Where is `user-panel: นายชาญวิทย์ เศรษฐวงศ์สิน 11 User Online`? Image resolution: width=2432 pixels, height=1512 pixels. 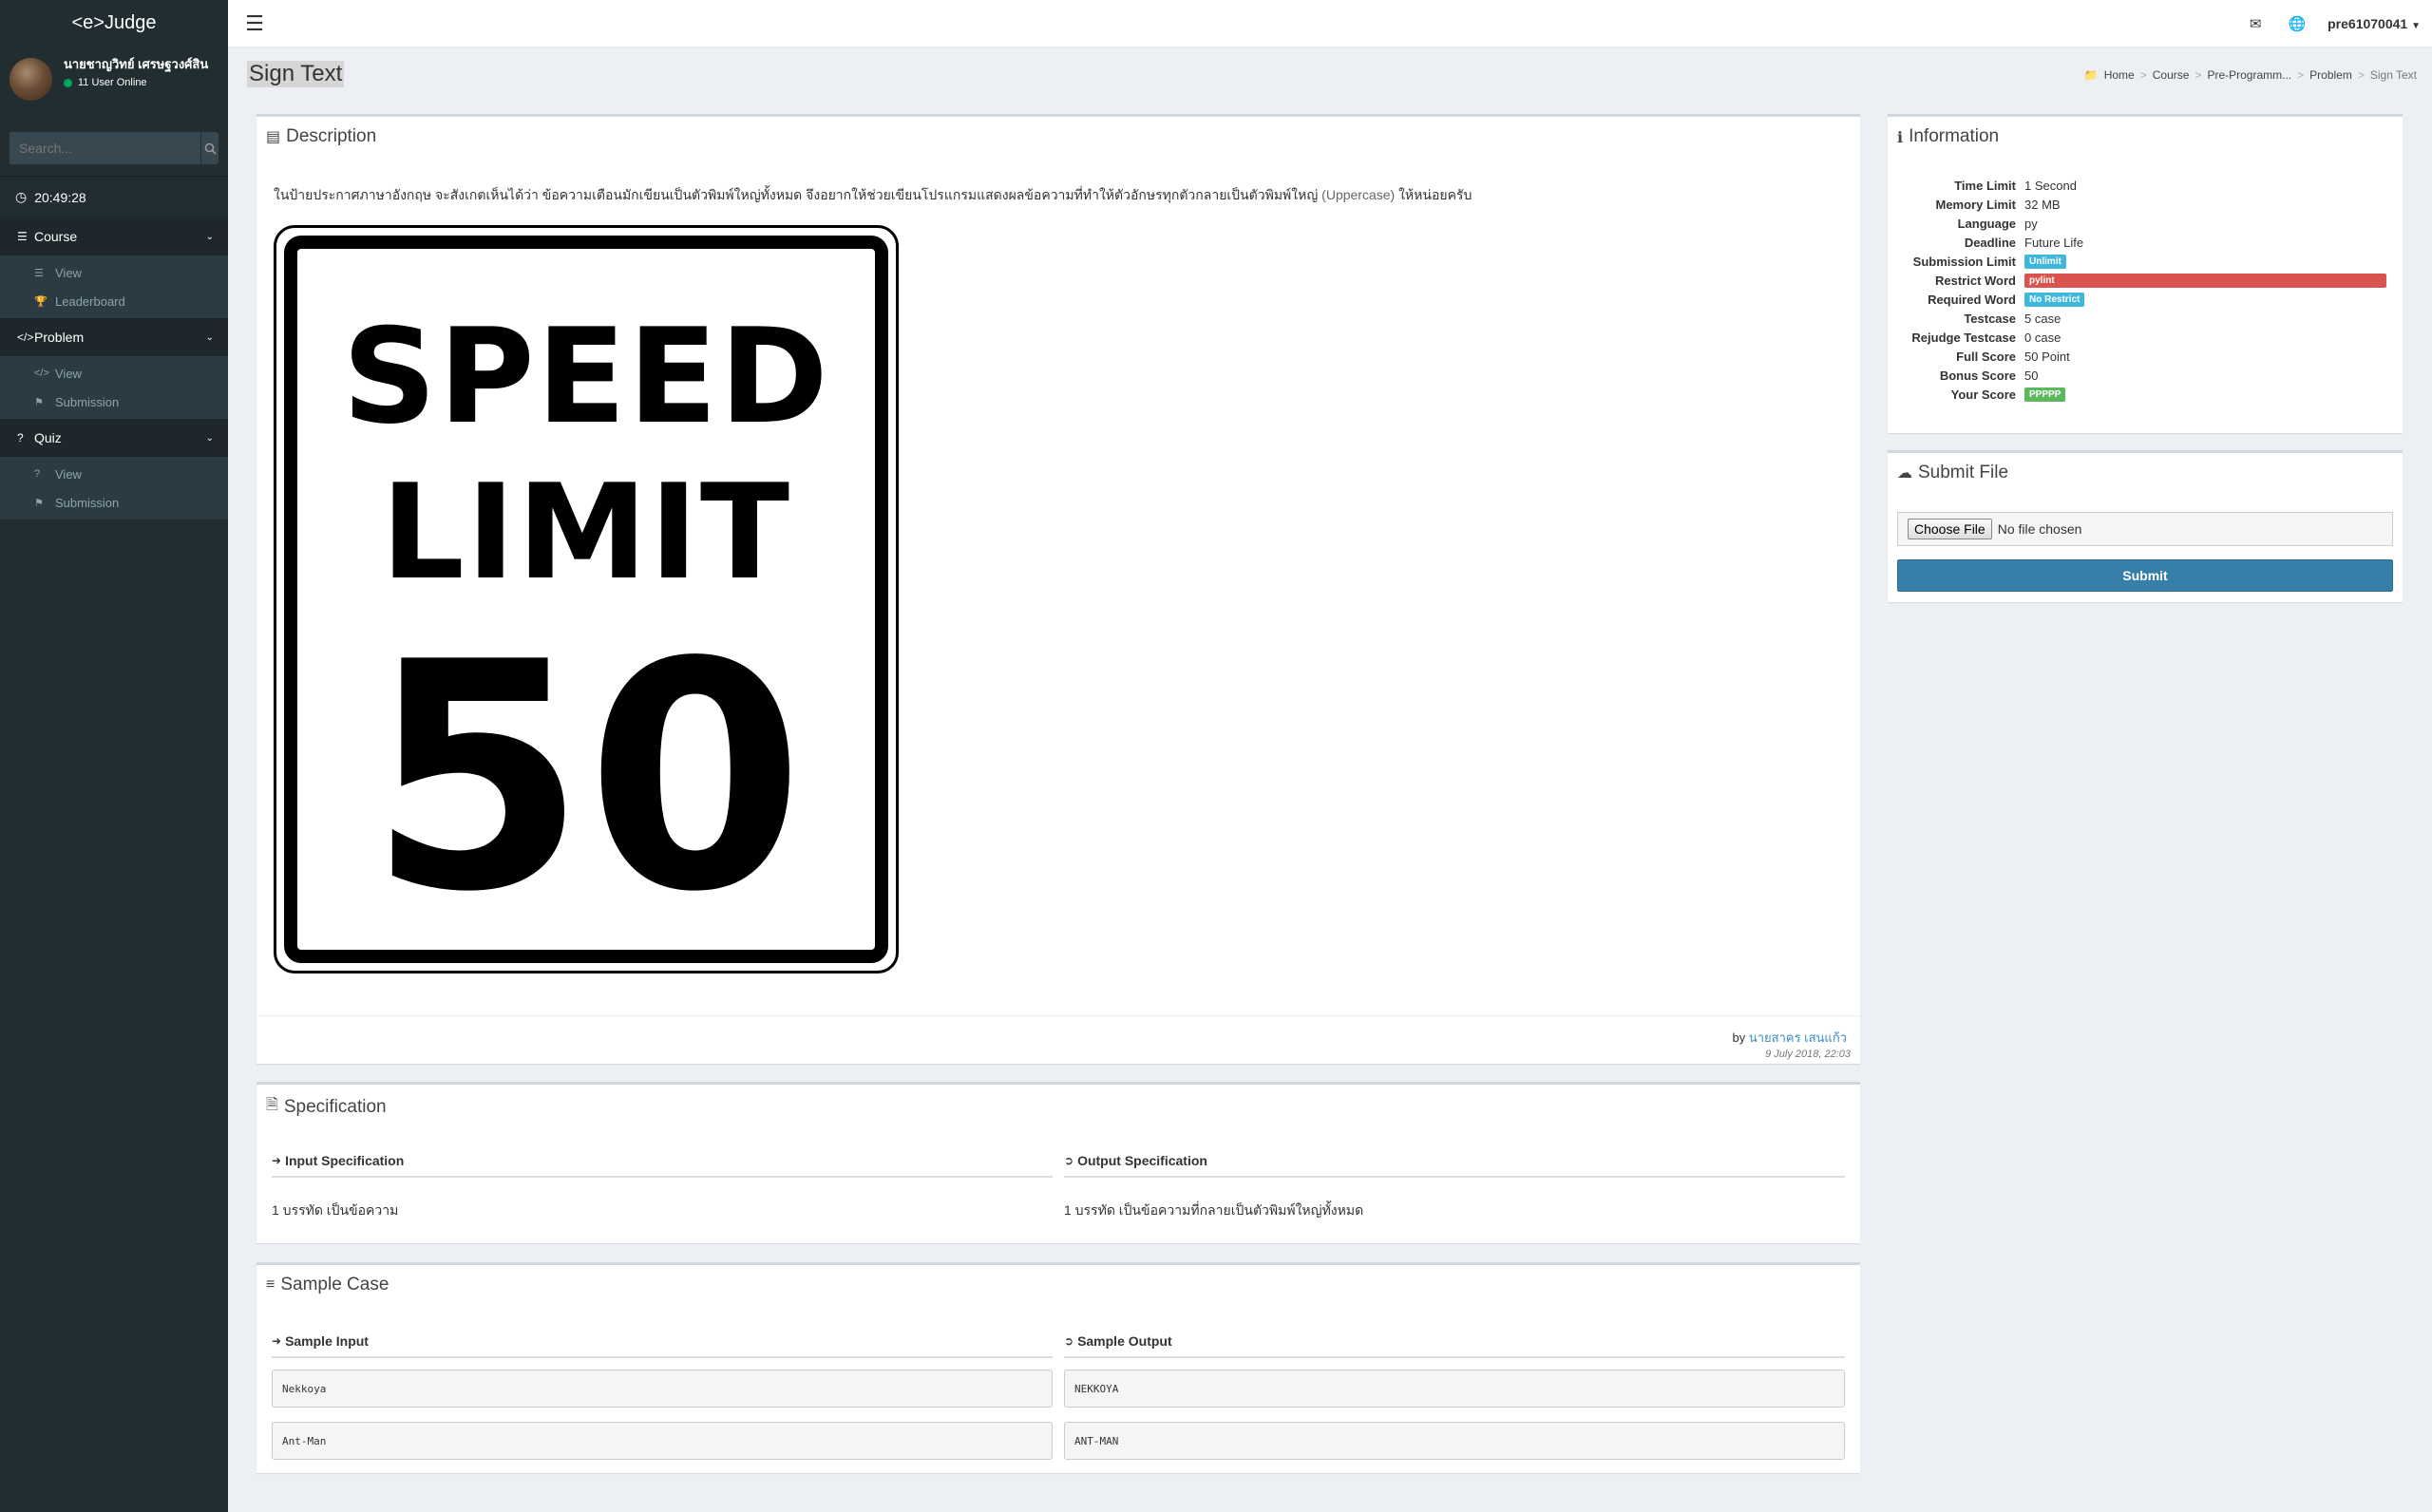
user-panel: นายชาญวิทย์ เศรษฐวงศ์สิน 11 User Online is located at coordinates (114, 85).